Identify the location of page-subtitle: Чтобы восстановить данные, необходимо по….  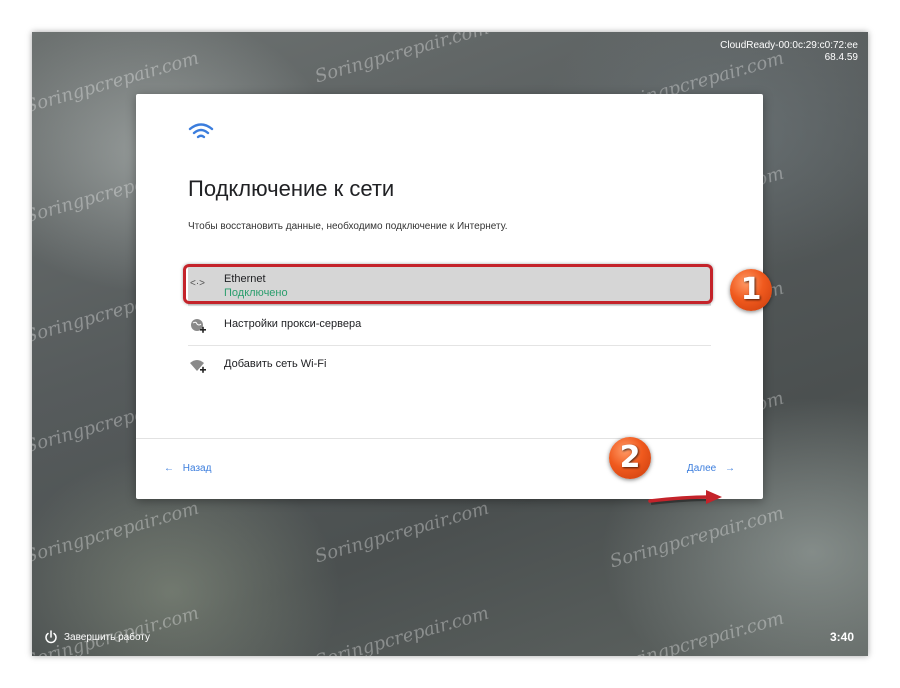
(348, 226).